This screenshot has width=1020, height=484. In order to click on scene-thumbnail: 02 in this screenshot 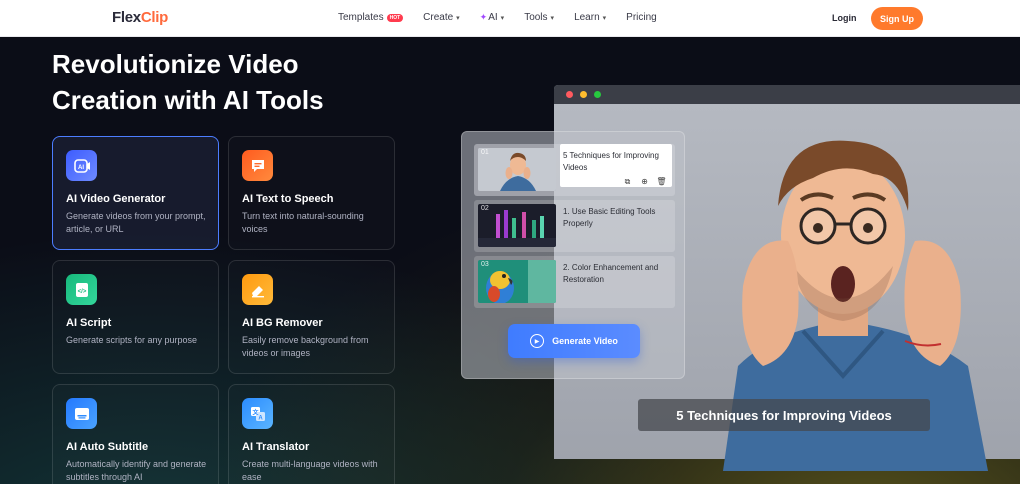, I will do `click(517, 225)`.